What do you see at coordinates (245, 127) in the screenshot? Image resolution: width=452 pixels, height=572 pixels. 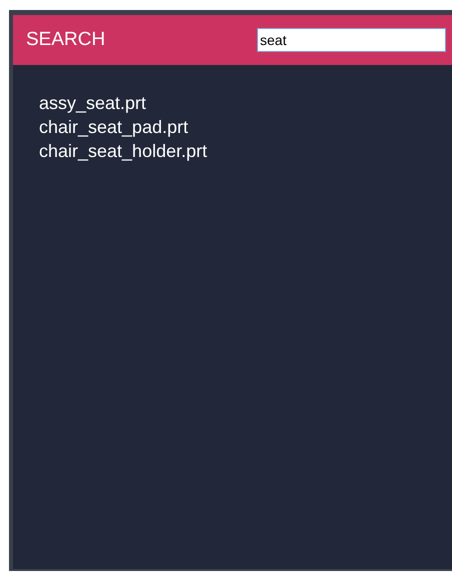 I see `result-item: chair_seat_pad.prt` at bounding box center [245, 127].